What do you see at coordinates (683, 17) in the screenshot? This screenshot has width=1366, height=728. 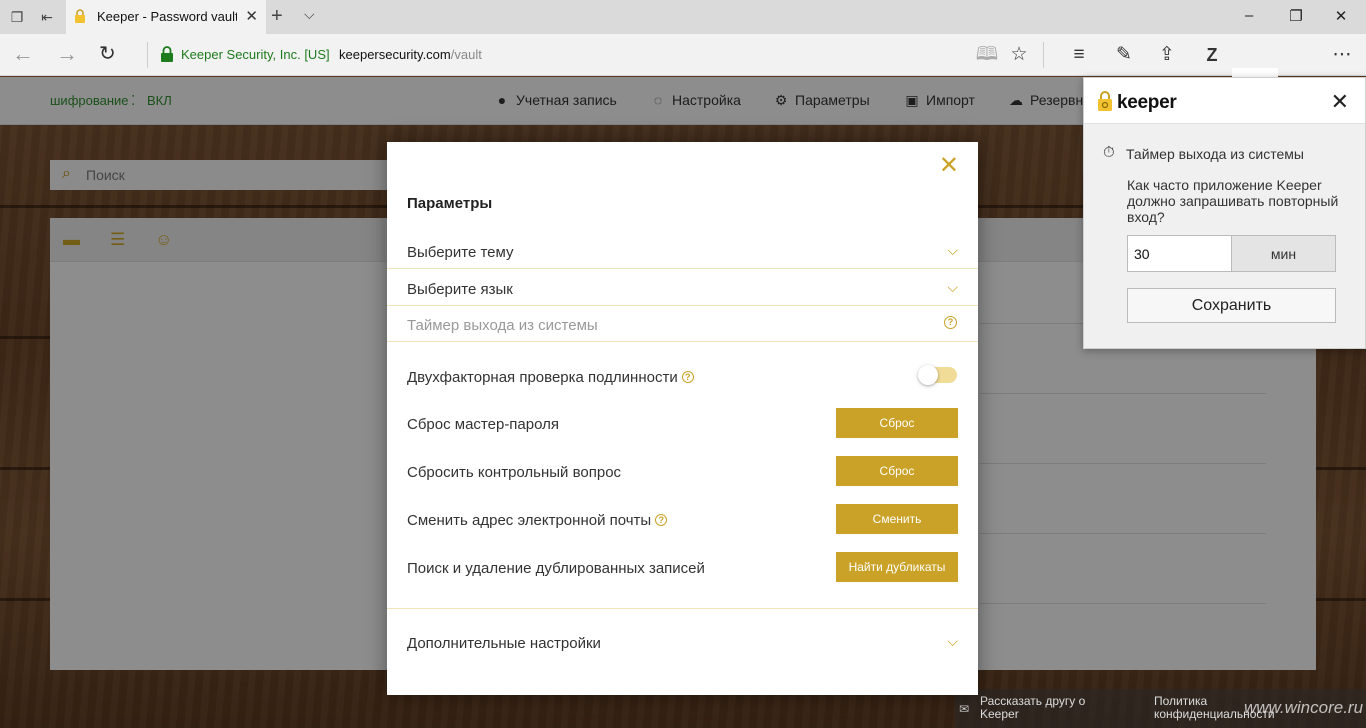 I see `browser-tab-bar: ❐ ⇤ Keeper - Password vault ✕ + ⌵ – ❐ ✕` at bounding box center [683, 17].